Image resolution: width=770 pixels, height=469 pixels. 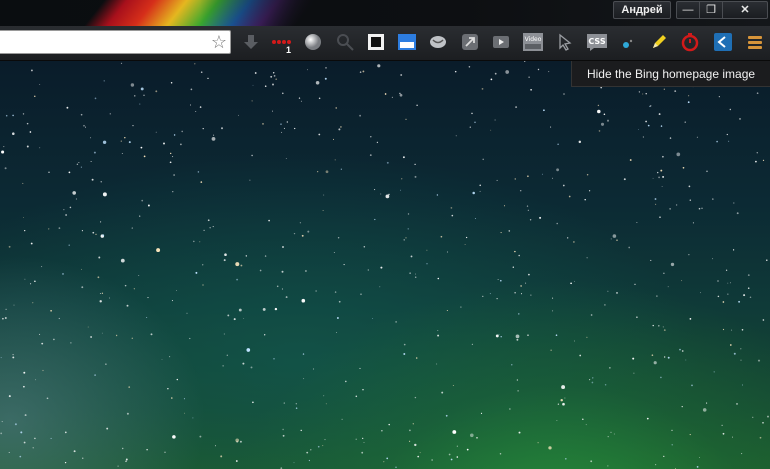 What do you see at coordinates (313, 42) in the screenshot?
I see `globe-icon` at bounding box center [313, 42].